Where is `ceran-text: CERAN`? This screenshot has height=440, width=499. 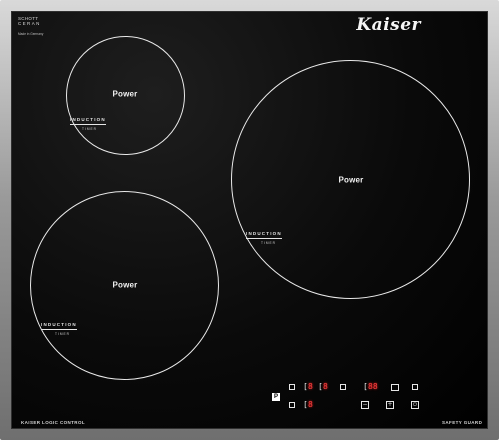
ceran-text: CERAN is located at coordinates (29, 23).